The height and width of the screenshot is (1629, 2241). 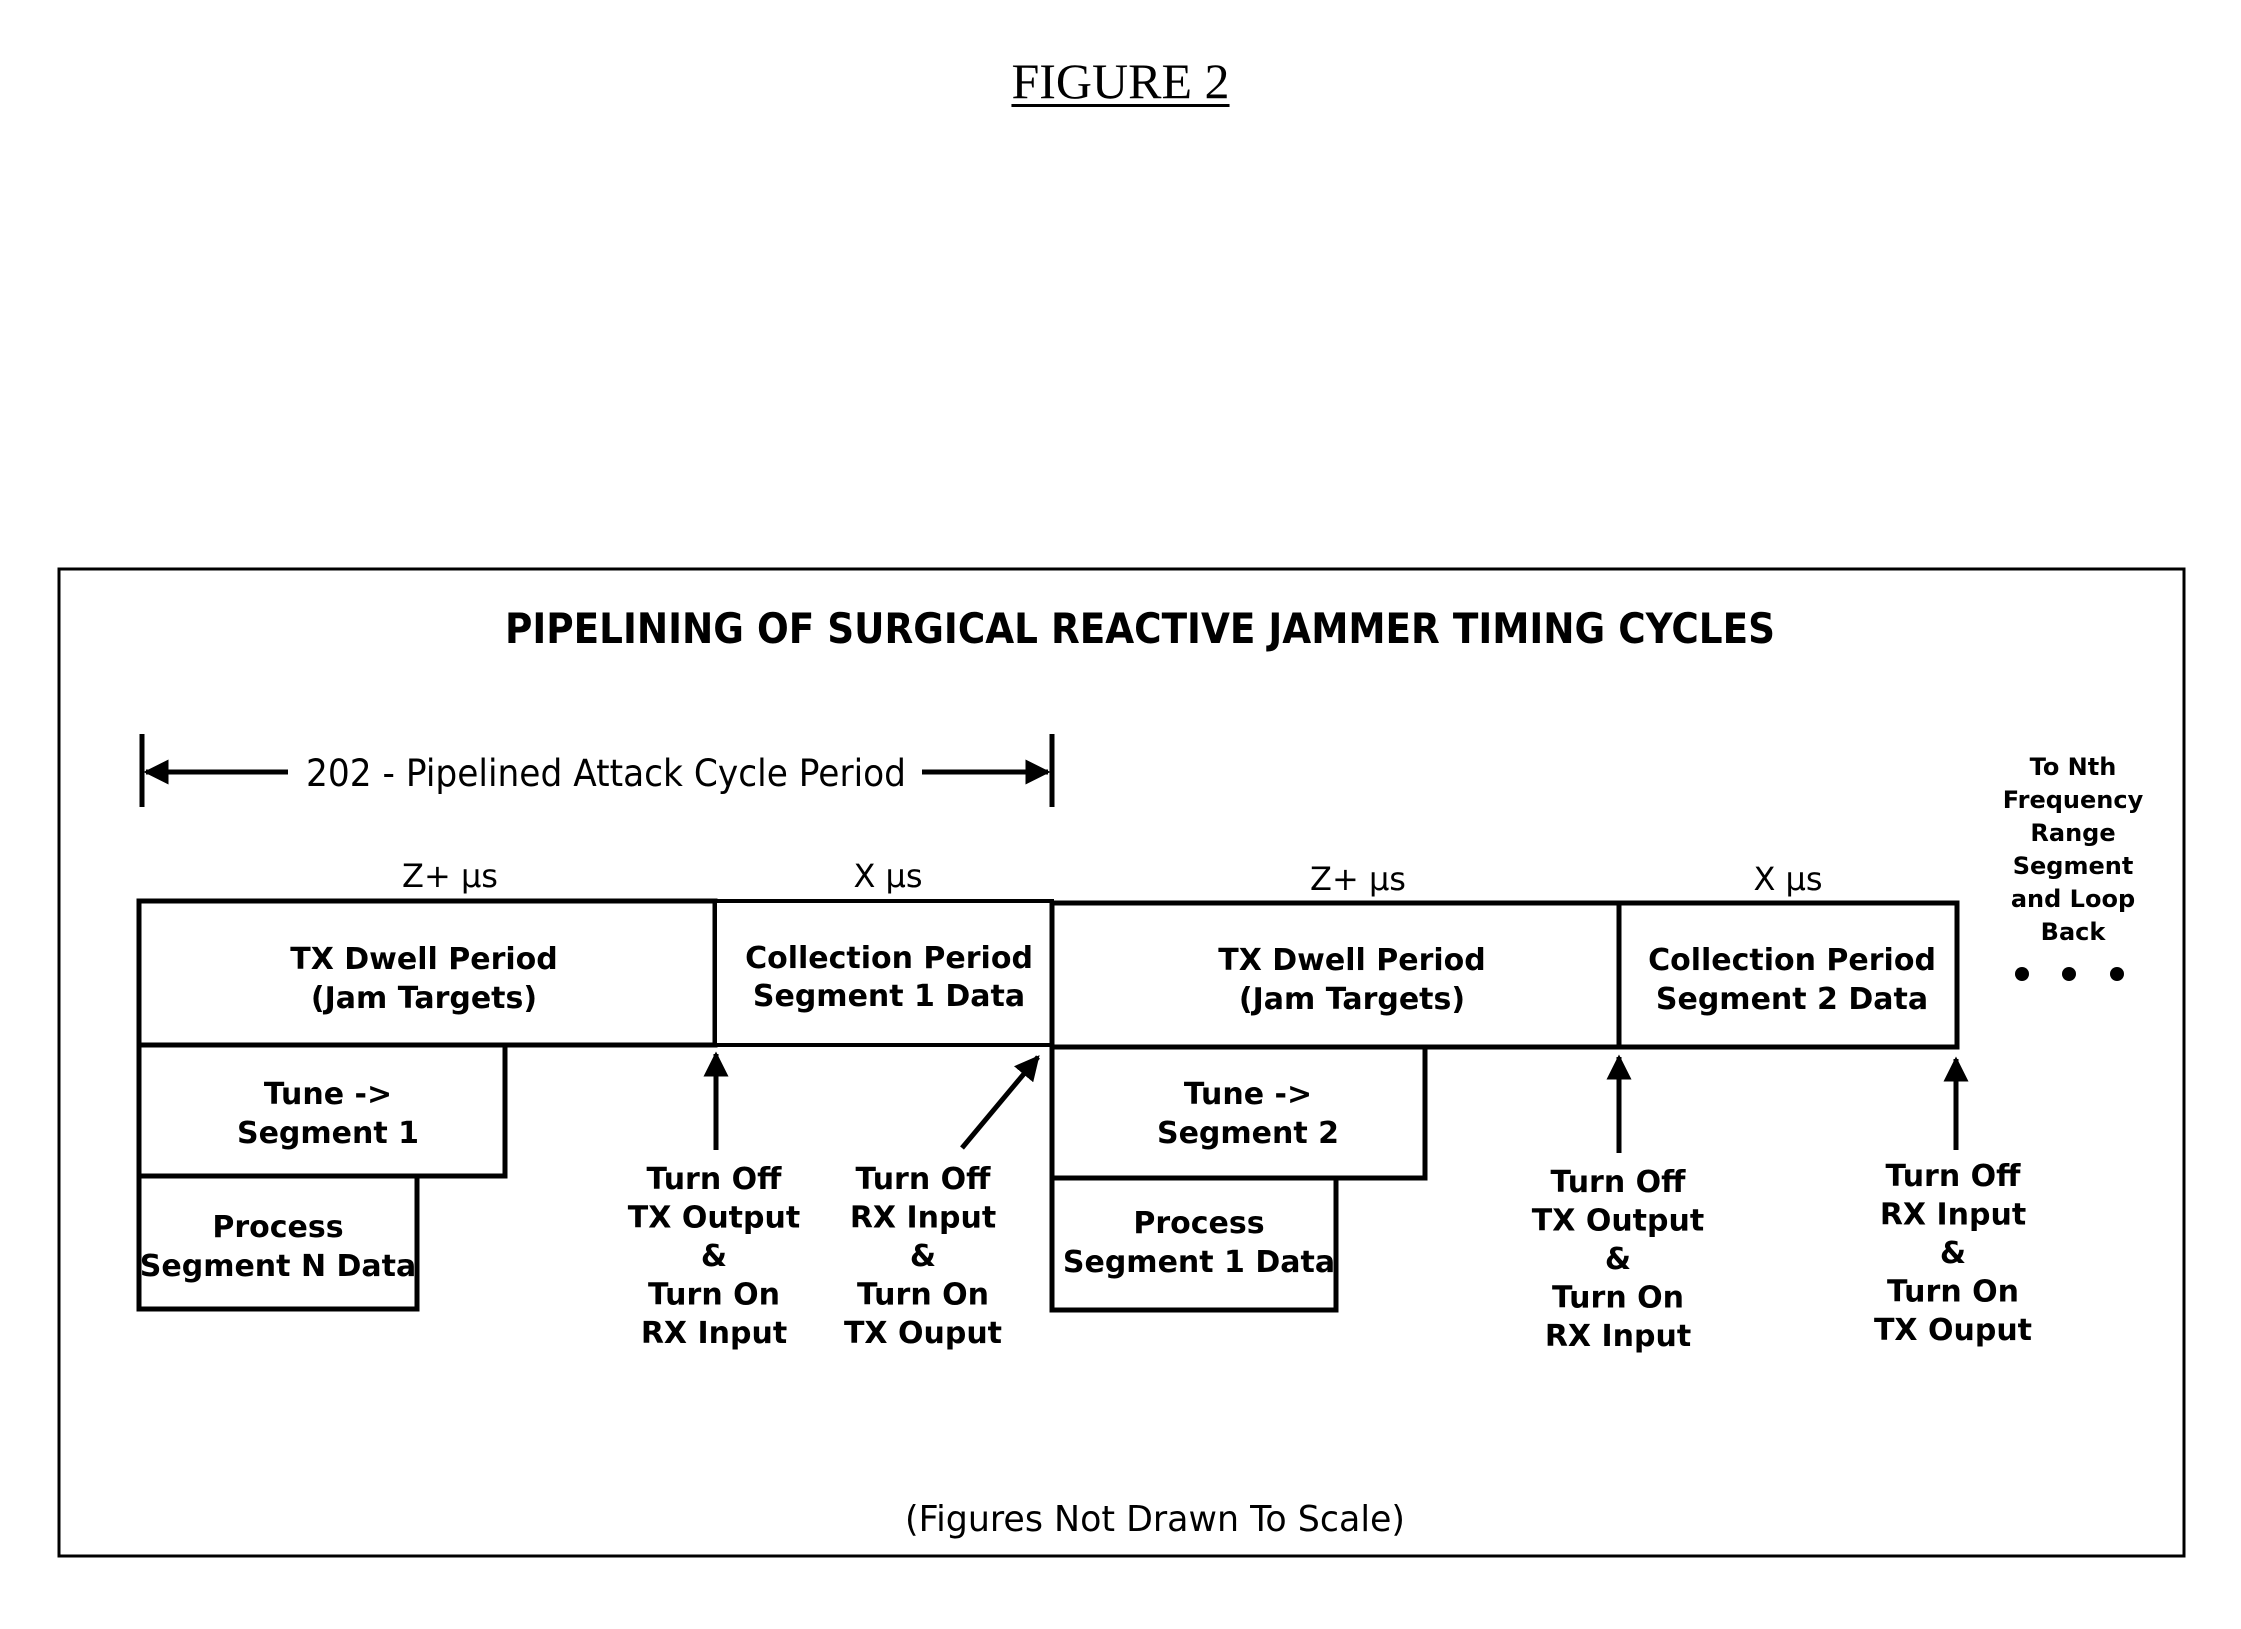 I want to click on duration-label-col1: X µs, so click(x=887, y=876).